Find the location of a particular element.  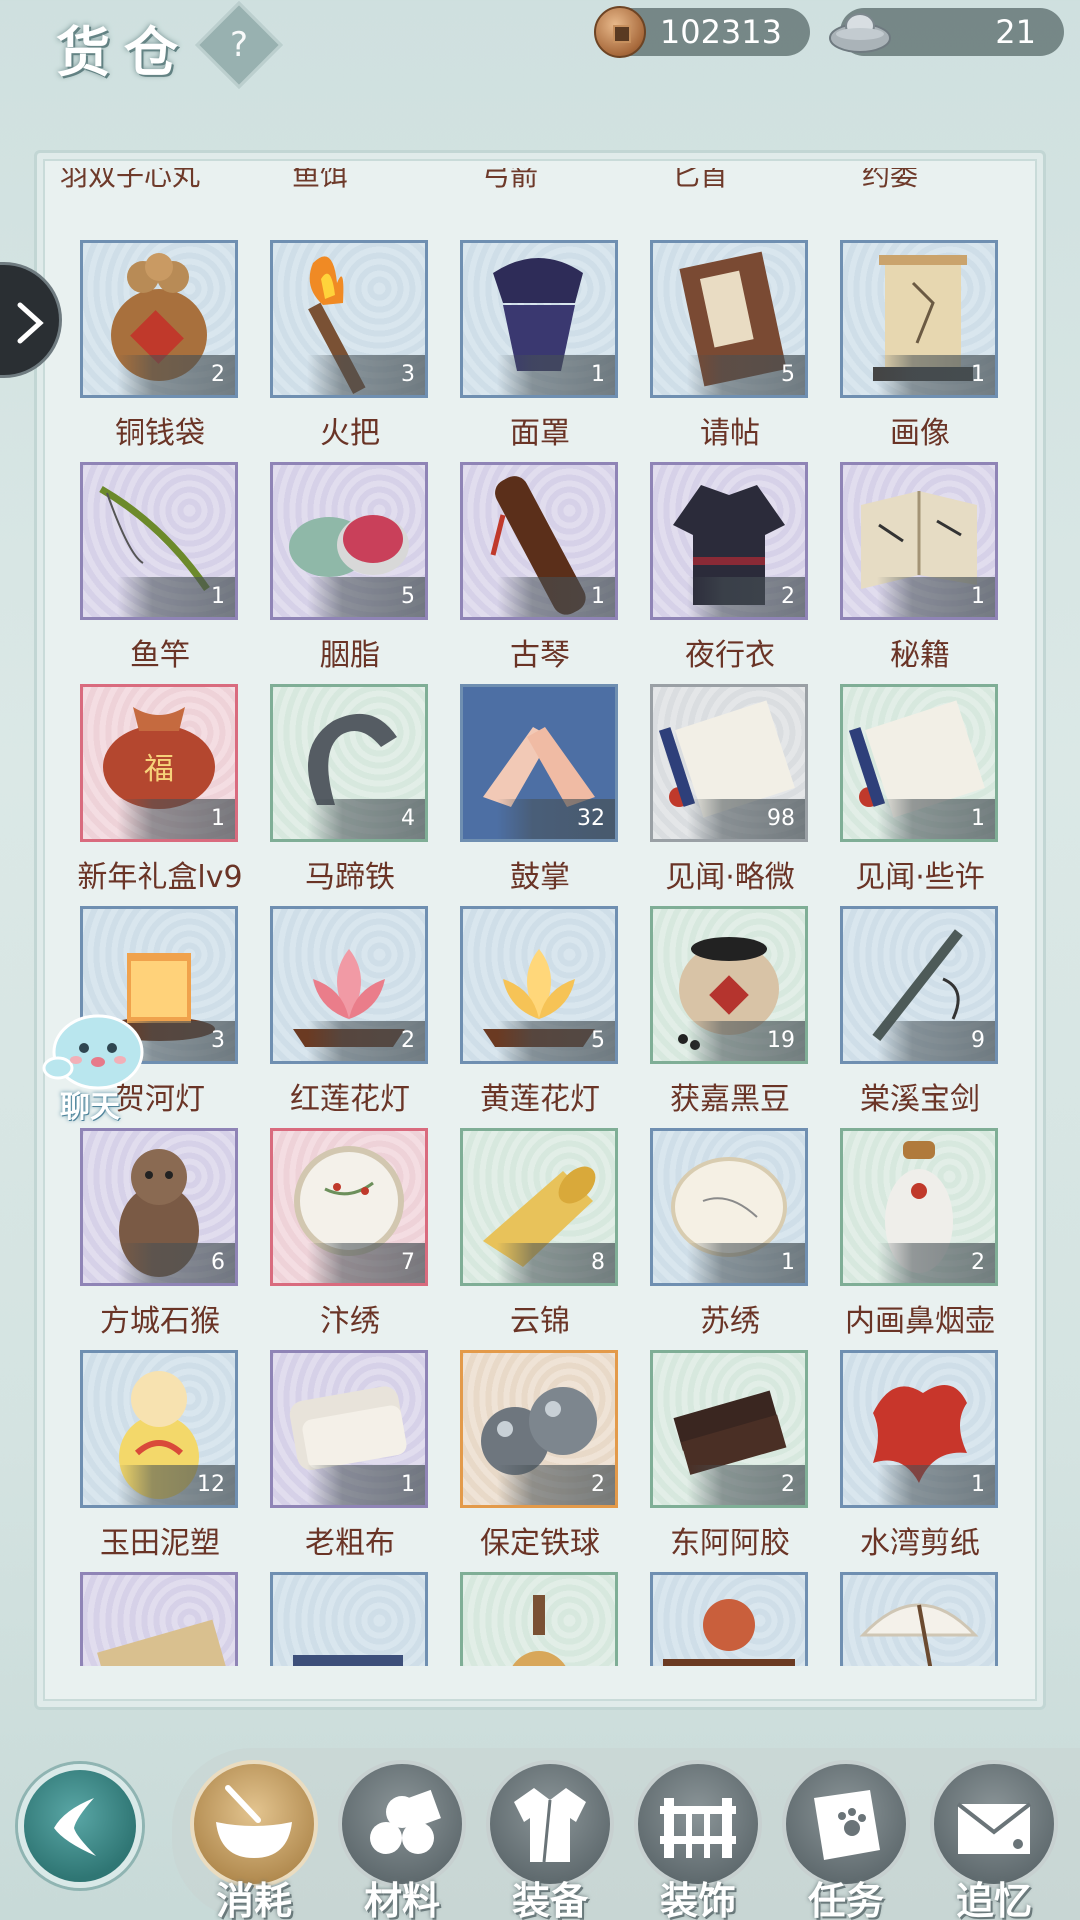

item-name: 方城石猴 is located at coordinates (160, 1321).